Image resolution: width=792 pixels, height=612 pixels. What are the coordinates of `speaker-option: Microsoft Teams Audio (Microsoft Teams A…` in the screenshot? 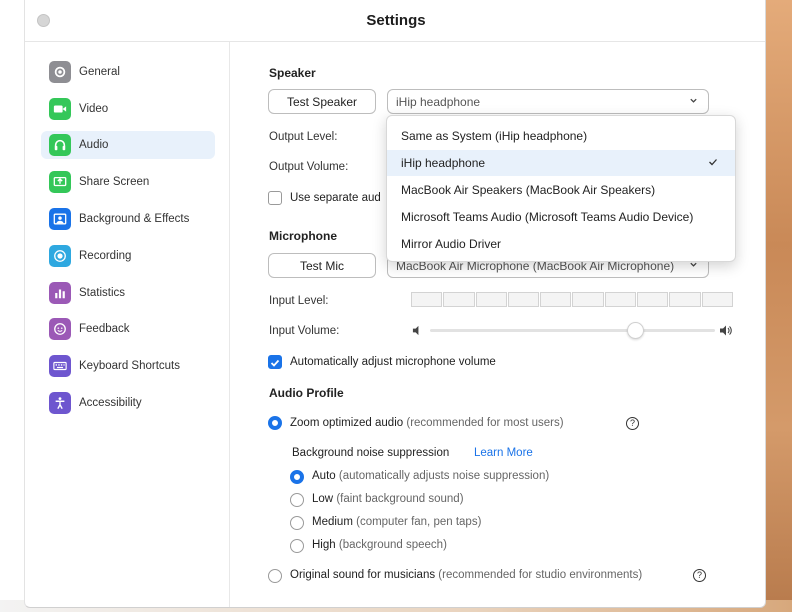 It's located at (561, 217).